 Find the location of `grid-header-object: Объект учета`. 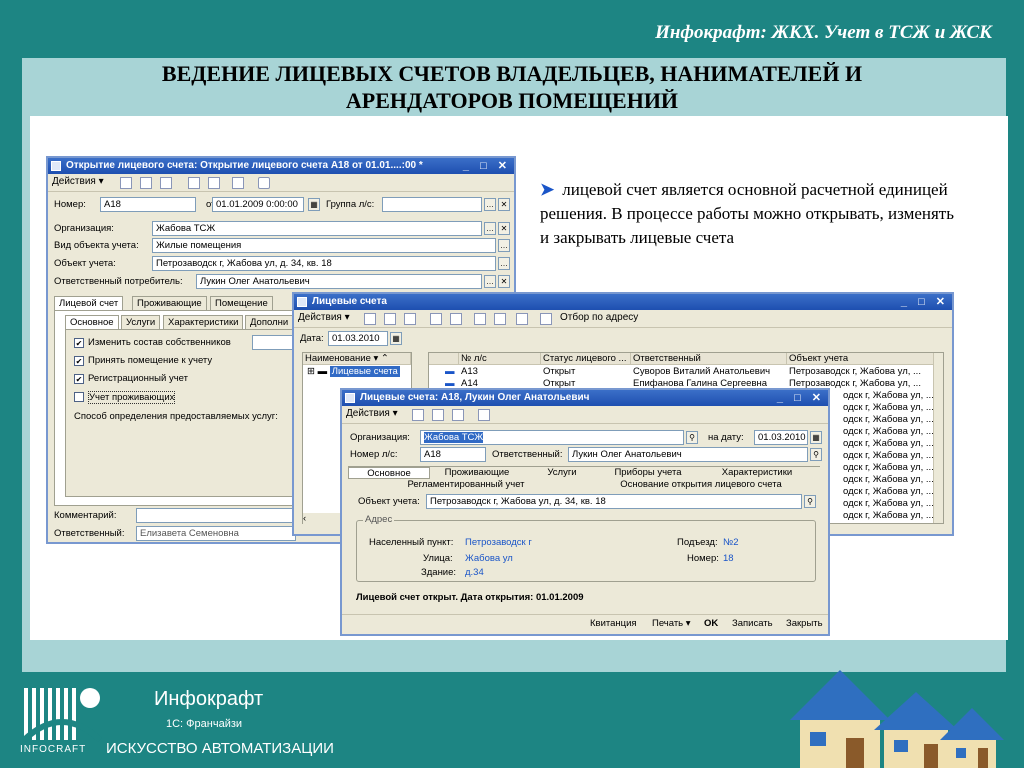

grid-header-object: Объект учета is located at coordinates (865, 359).